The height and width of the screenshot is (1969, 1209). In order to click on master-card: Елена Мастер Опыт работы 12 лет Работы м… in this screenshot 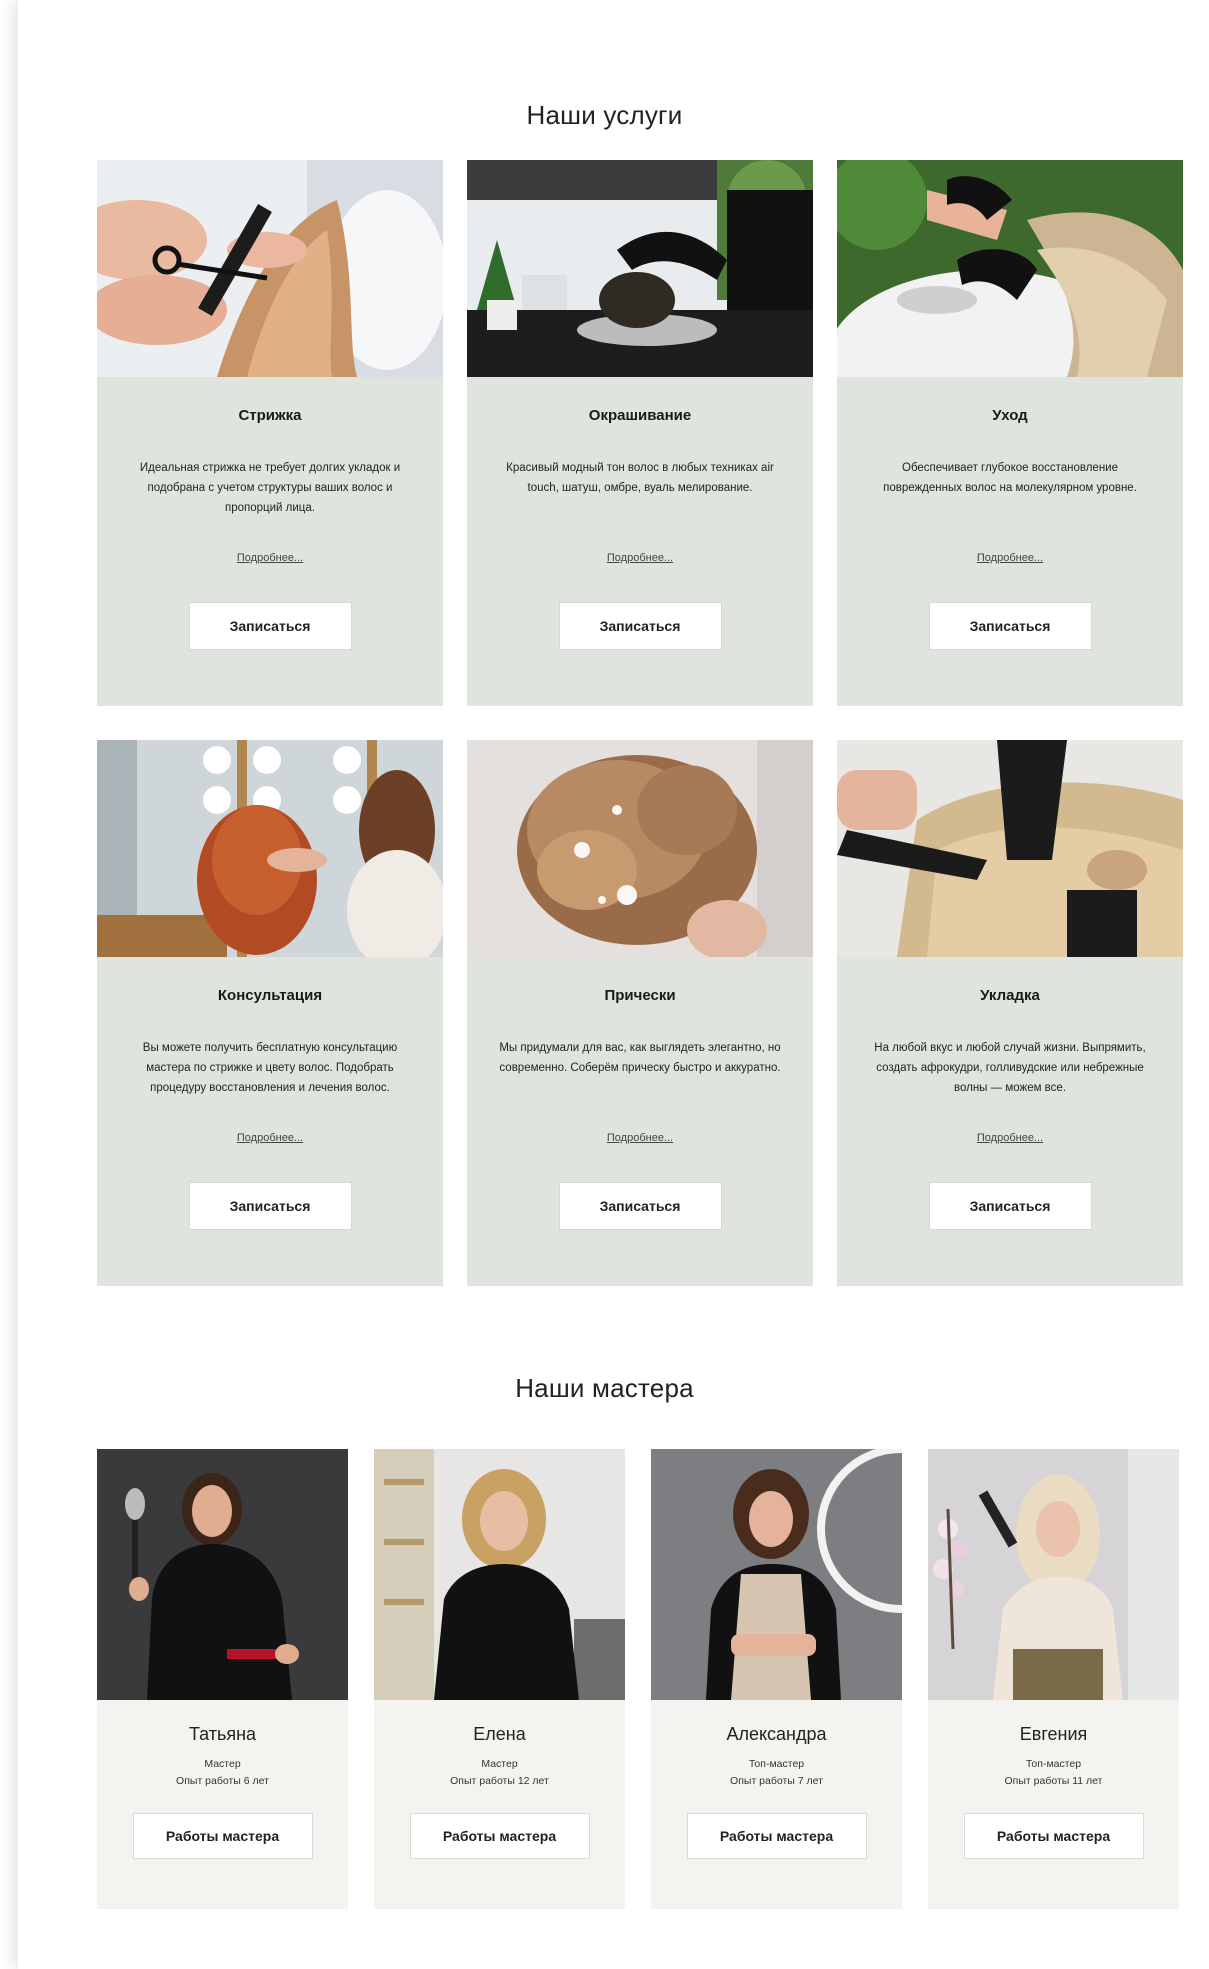, I will do `click(499, 1679)`.